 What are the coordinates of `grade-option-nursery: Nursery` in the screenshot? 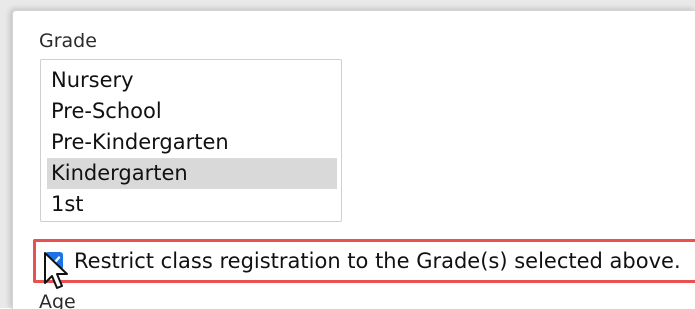 It's located at (192, 80).